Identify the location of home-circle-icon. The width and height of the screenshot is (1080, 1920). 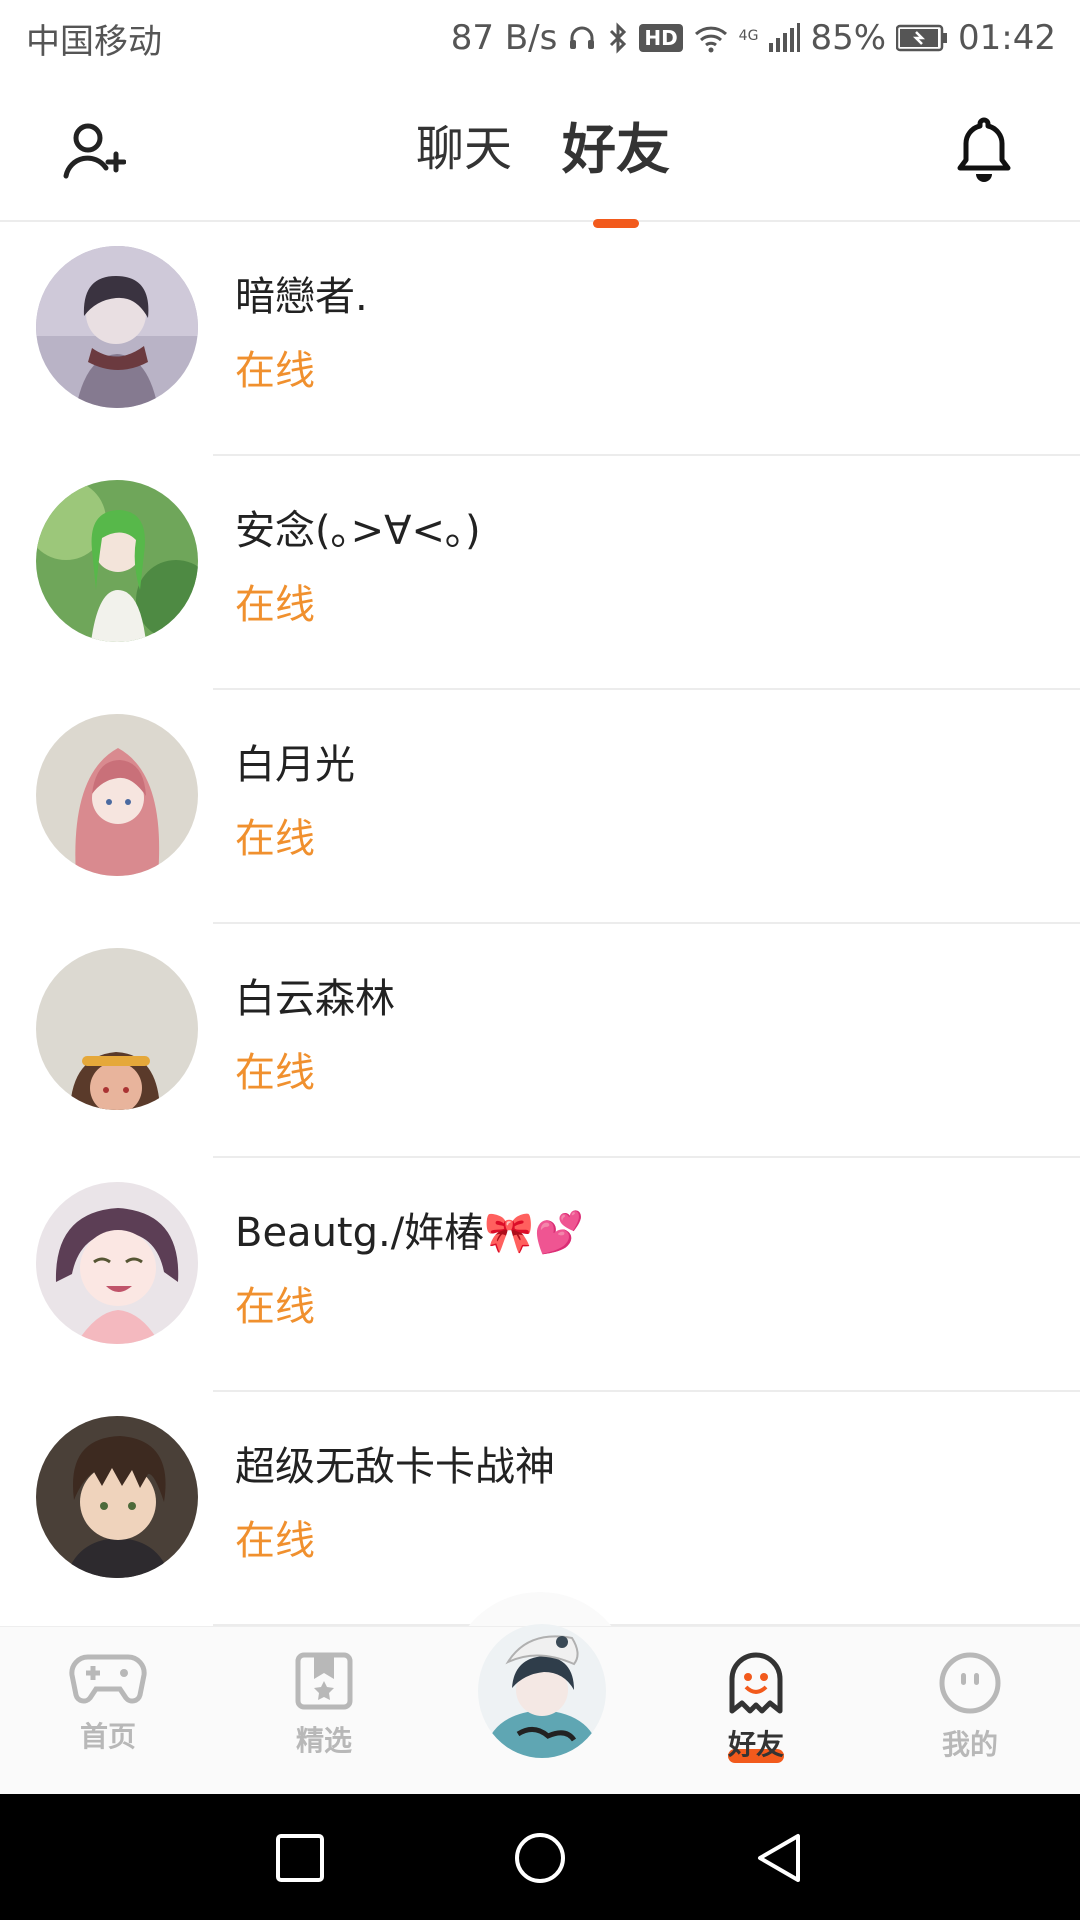
(540, 1858).